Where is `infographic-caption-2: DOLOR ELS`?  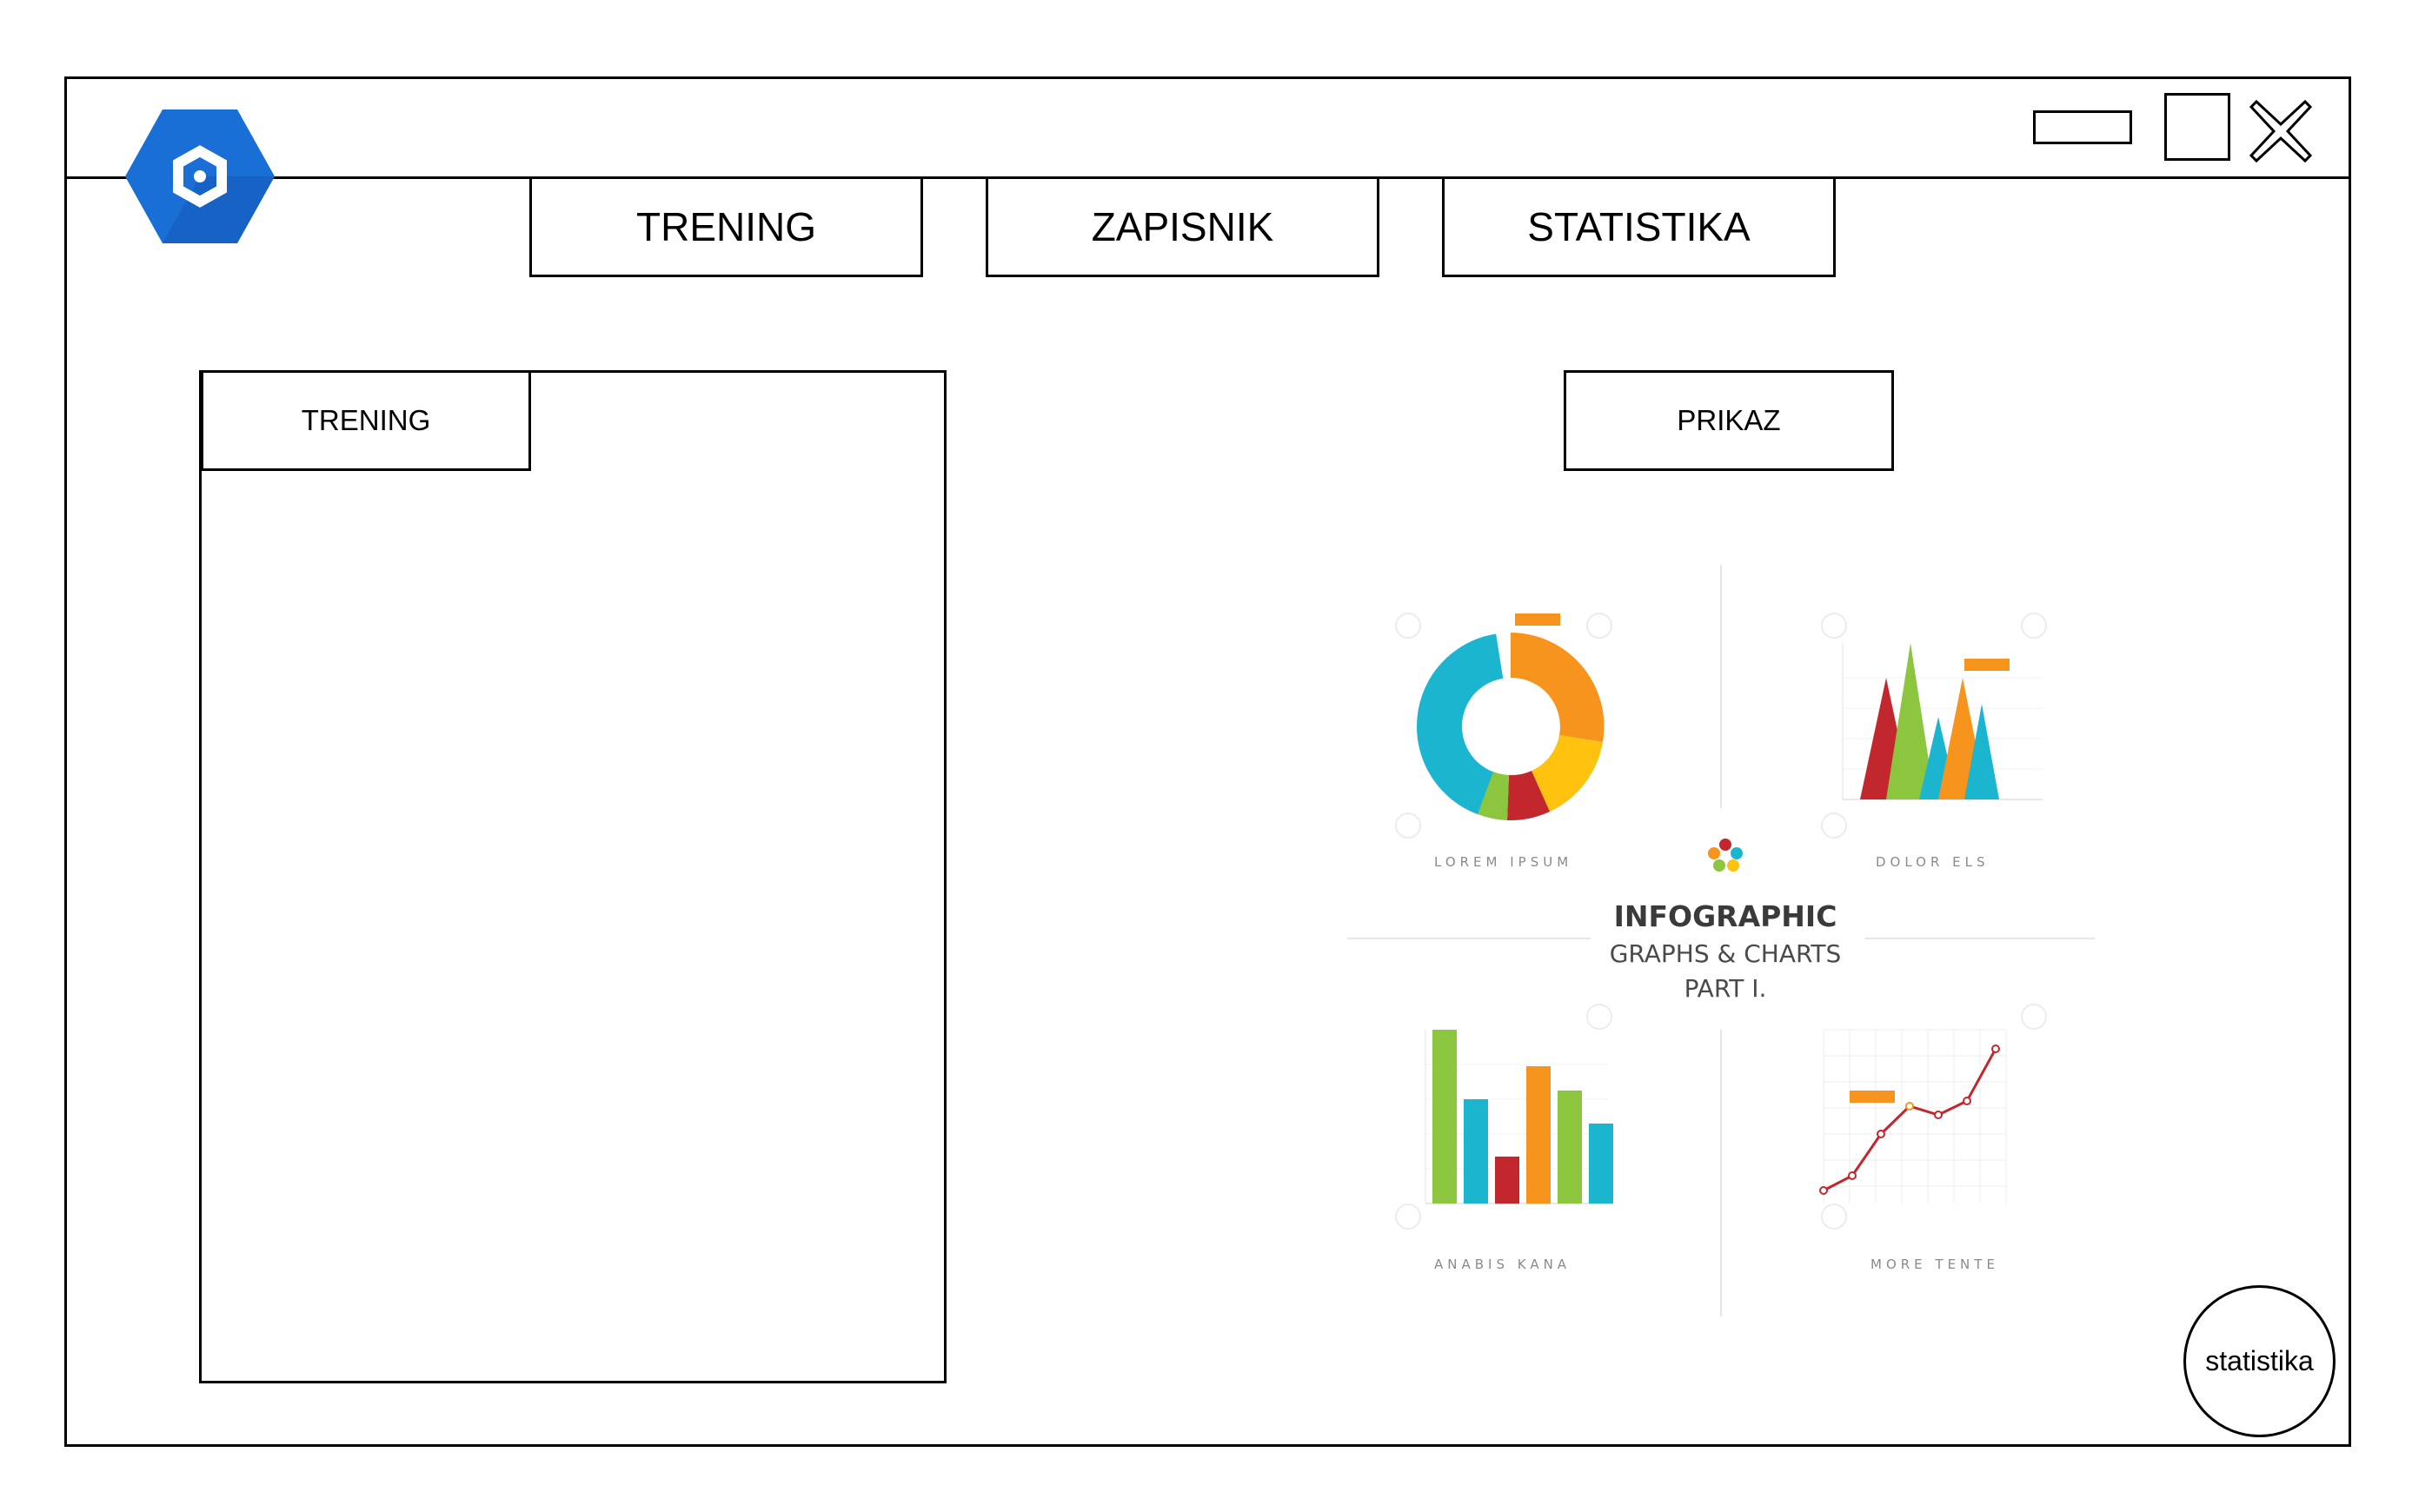 infographic-caption-2: DOLOR ELS is located at coordinates (1933, 862).